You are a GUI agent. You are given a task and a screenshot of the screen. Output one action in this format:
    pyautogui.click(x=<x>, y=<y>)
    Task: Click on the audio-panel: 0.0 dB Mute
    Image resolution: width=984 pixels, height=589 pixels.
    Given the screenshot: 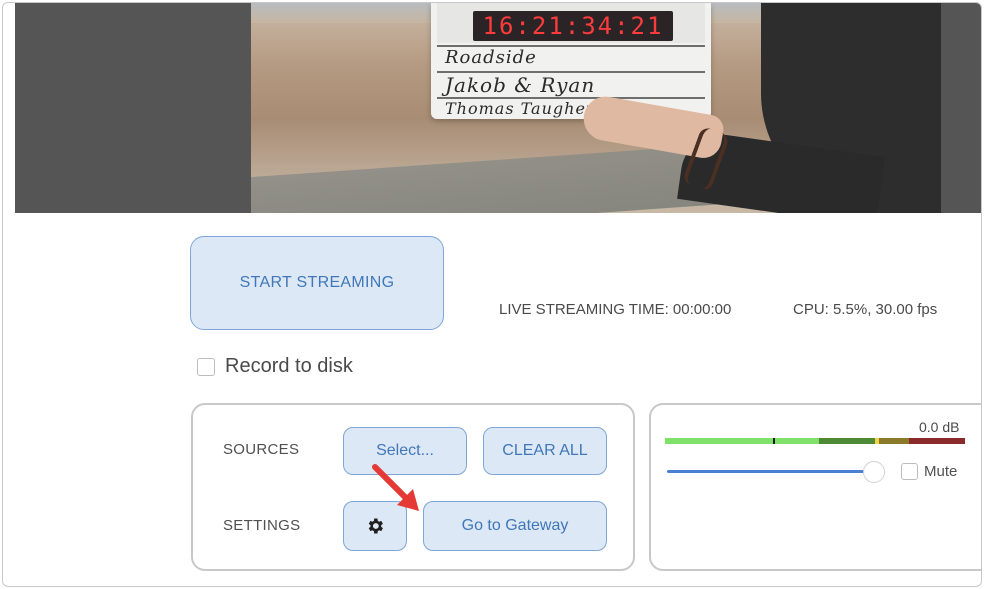 What is the action you would take?
    pyautogui.click(x=815, y=487)
    